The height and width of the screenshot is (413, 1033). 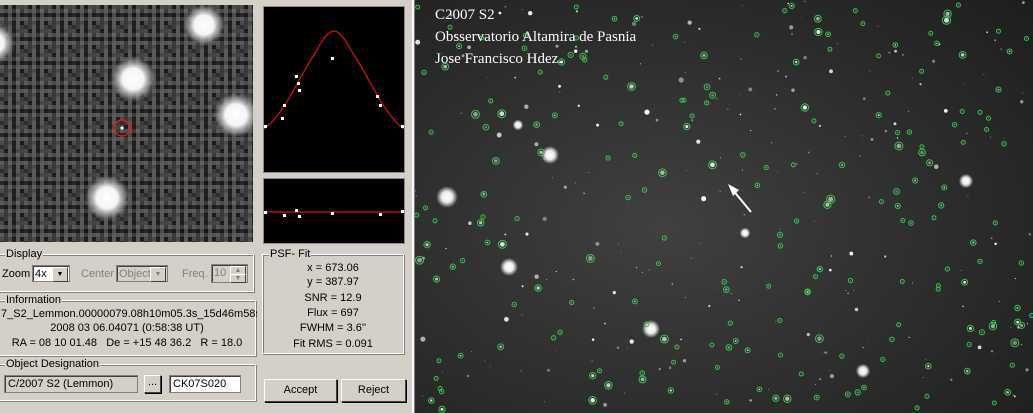 I want to click on center-select: Object ▼, so click(x=142, y=273).